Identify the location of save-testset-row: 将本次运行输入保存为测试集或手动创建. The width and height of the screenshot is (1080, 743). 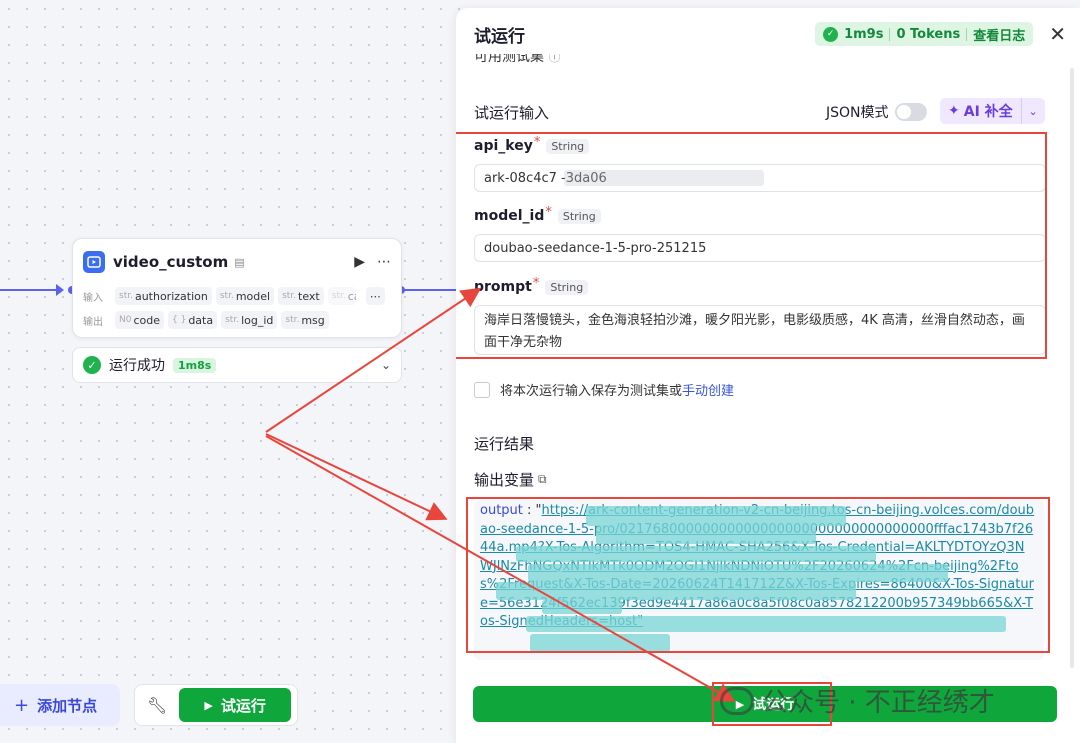
(604, 389).